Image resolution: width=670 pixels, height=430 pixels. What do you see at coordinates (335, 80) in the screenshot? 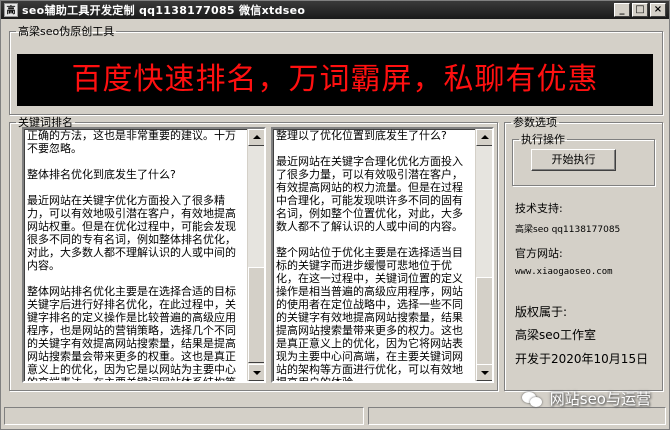
I see `promo-banner: 百度快速排名，万词霸屏，私聊有优惠` at bounding box center [335, 80].